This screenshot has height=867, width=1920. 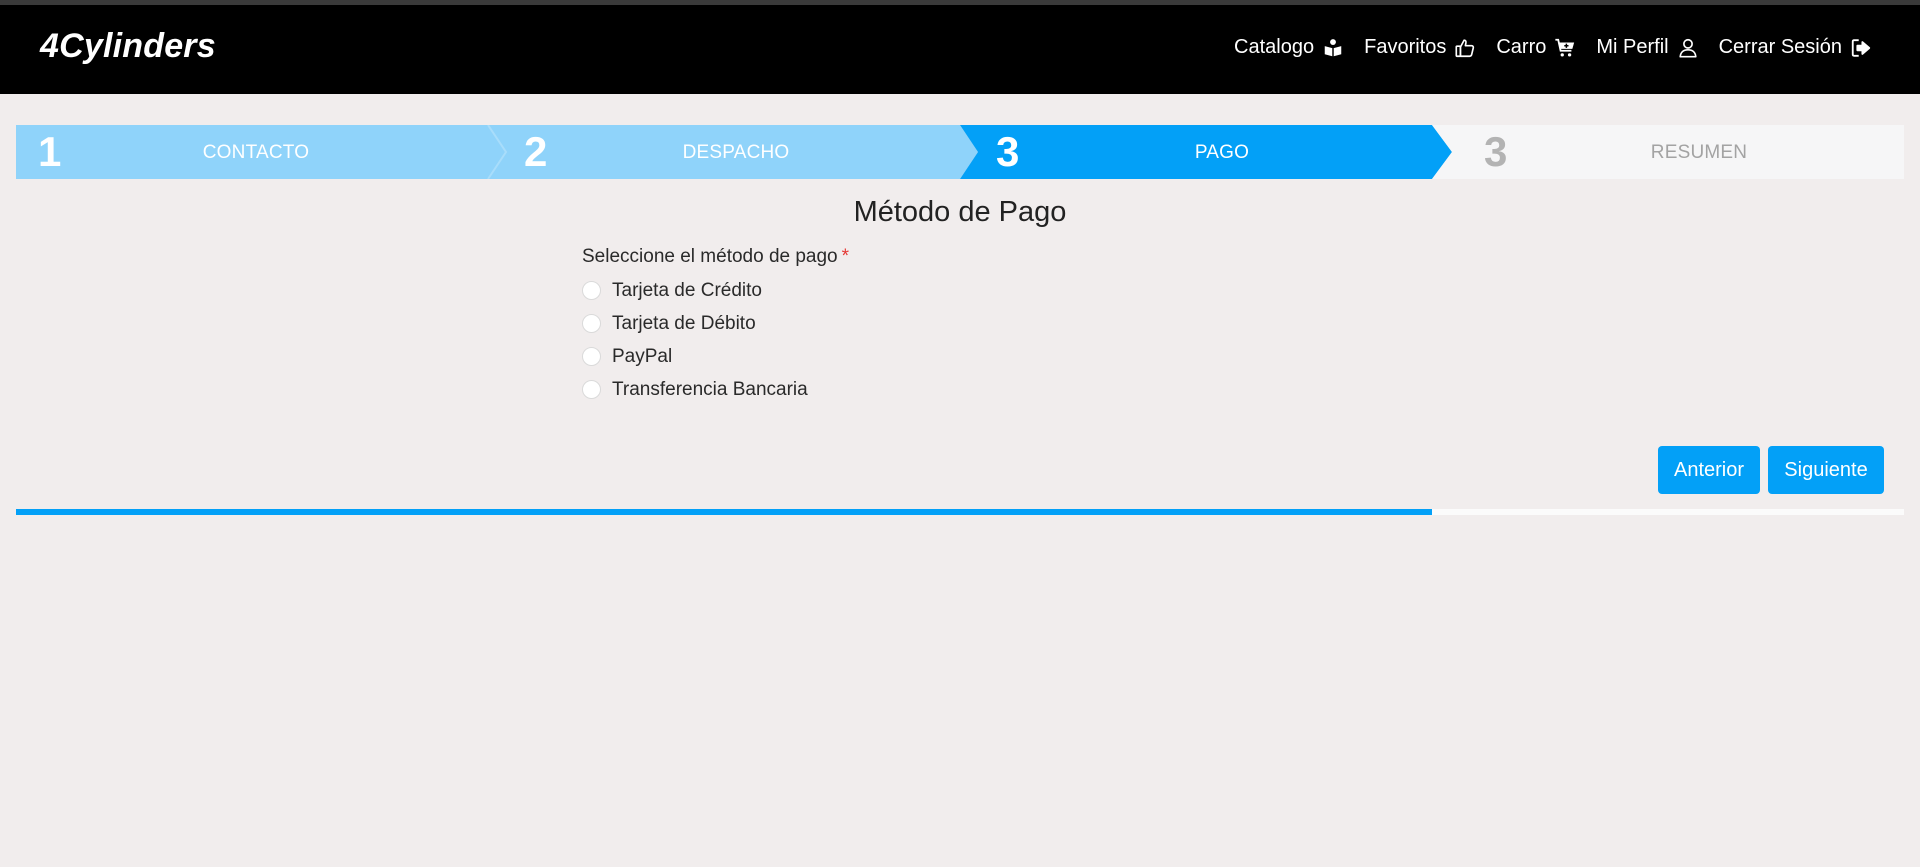 What do you see at coordinates (1465, 48) in the screenshot?
I see `thumbs-up-icon` at bounding box center [1465, 48].